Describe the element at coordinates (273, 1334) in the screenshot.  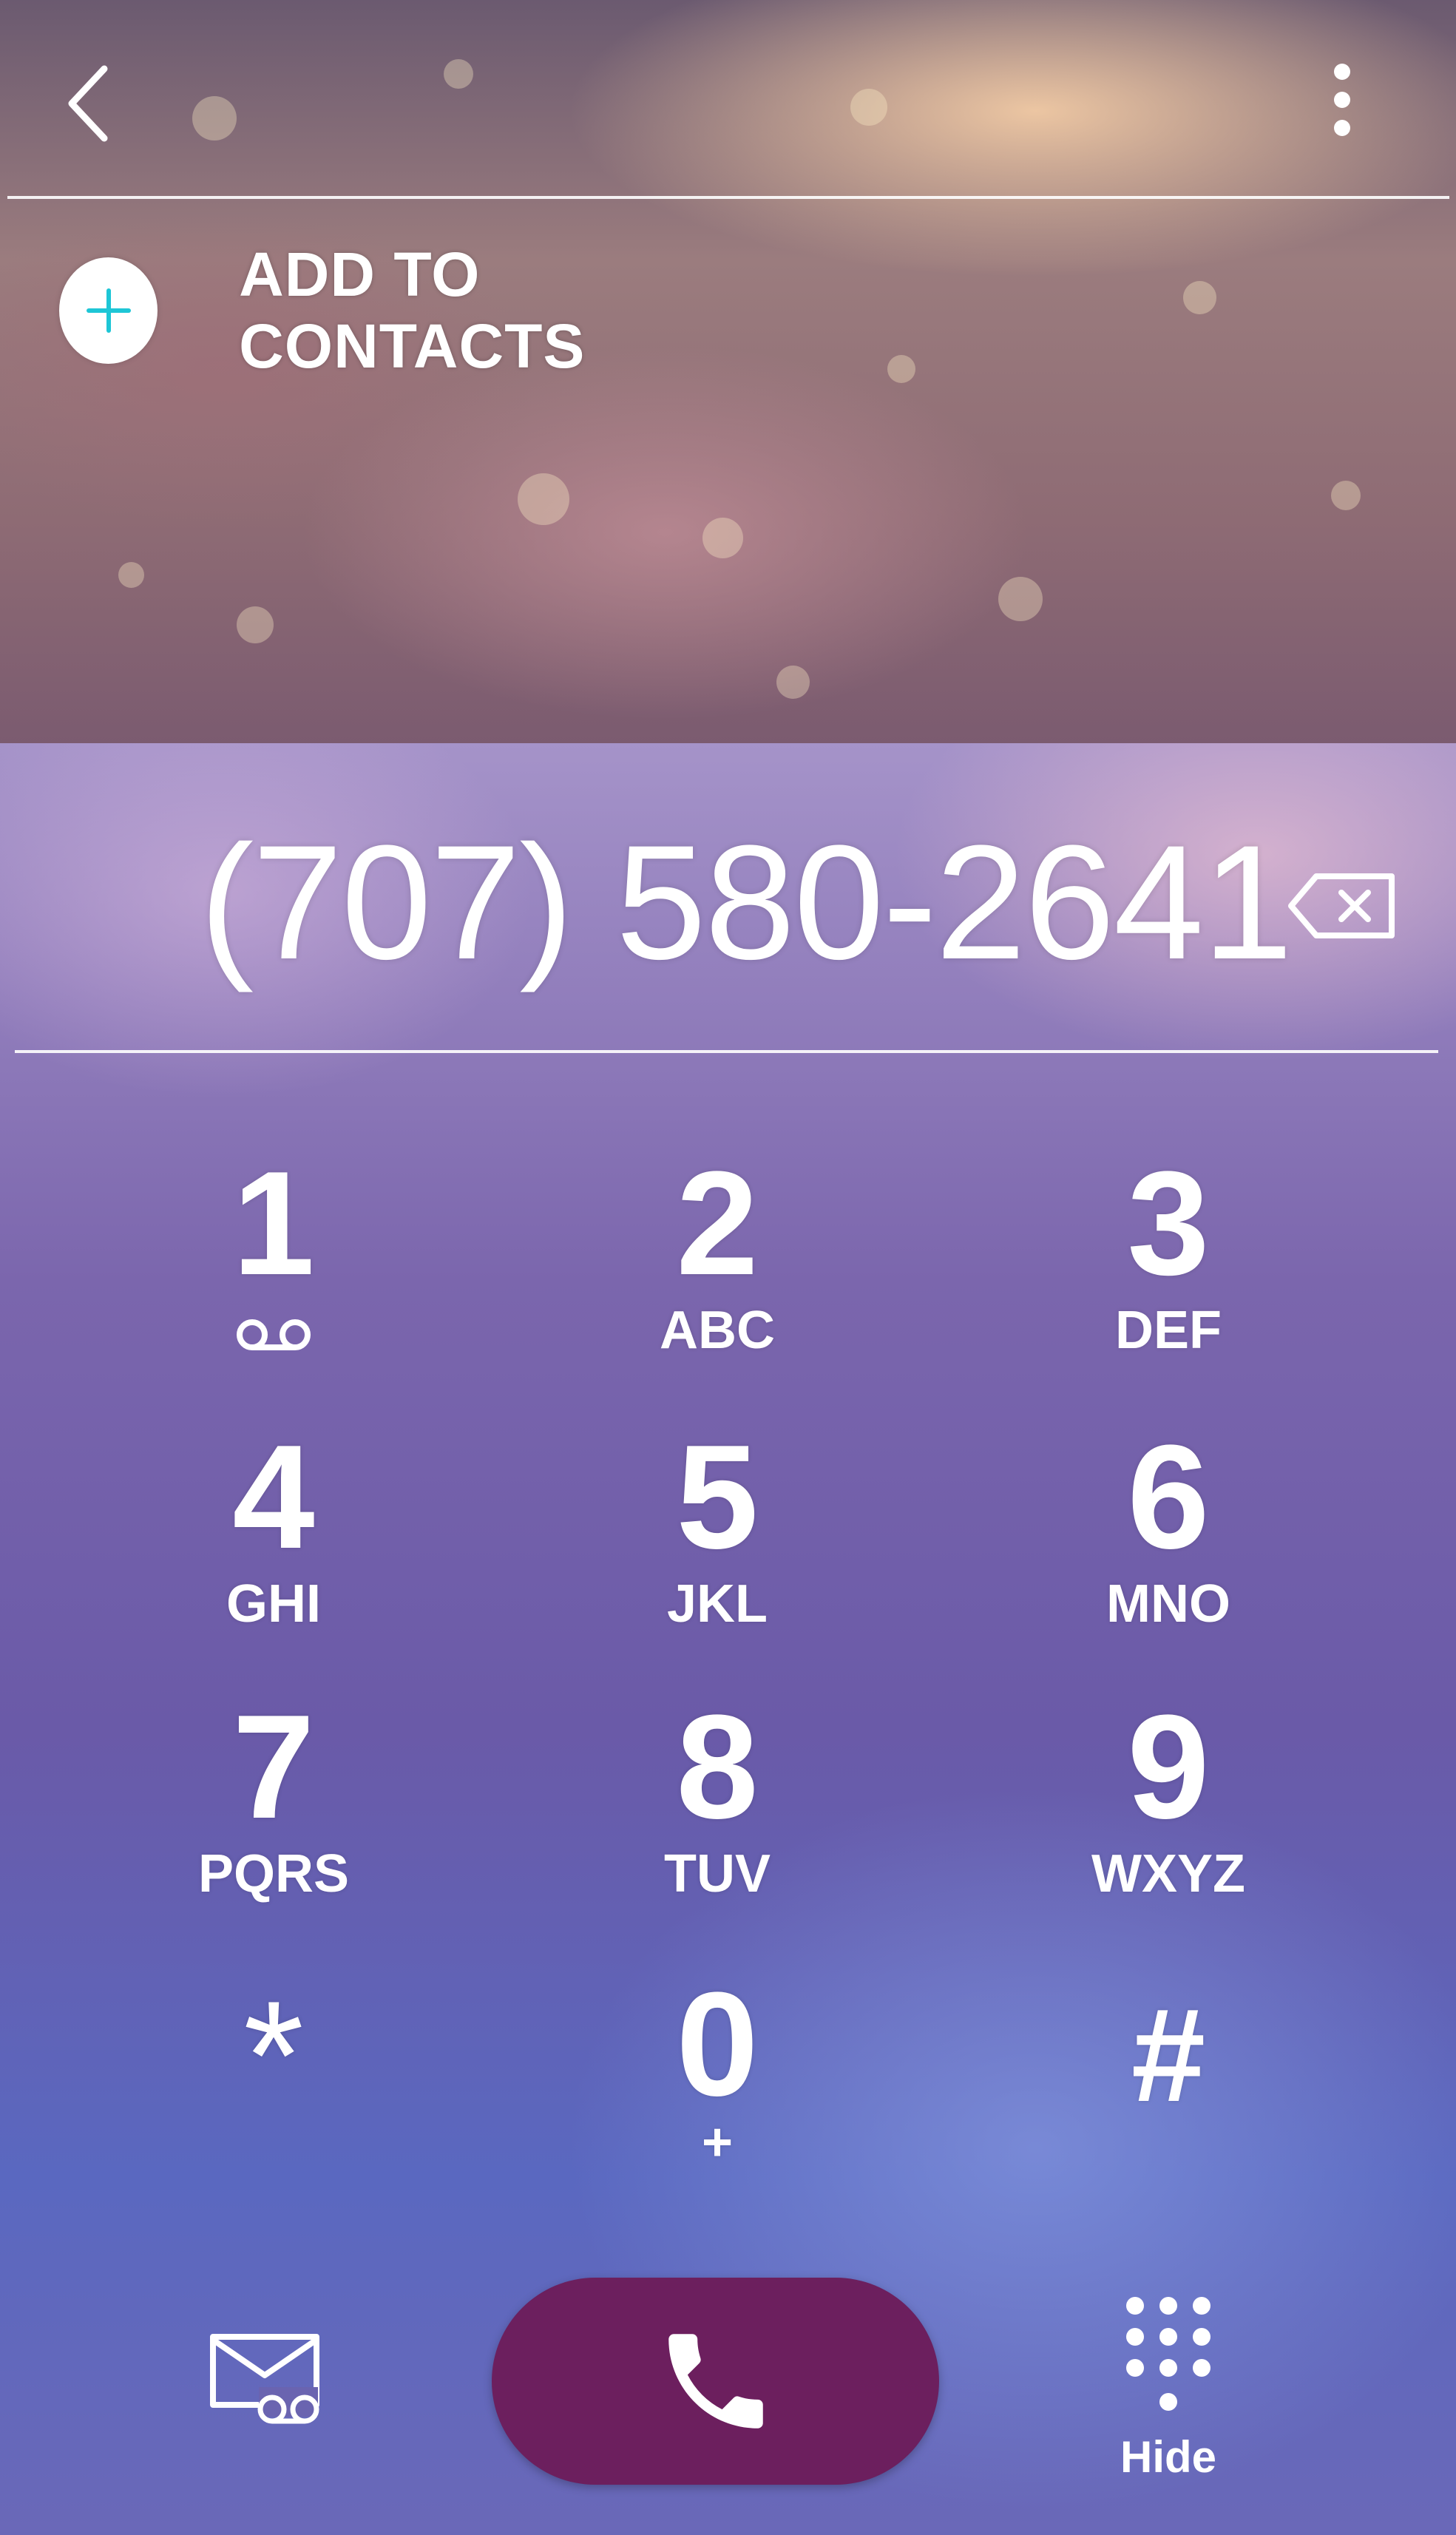
I see `voicemail-icon` at that location.